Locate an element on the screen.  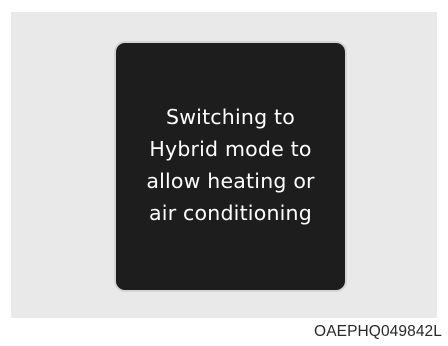
image-code-label: OAEPHQ049842L is located at coordinates (378, 331).